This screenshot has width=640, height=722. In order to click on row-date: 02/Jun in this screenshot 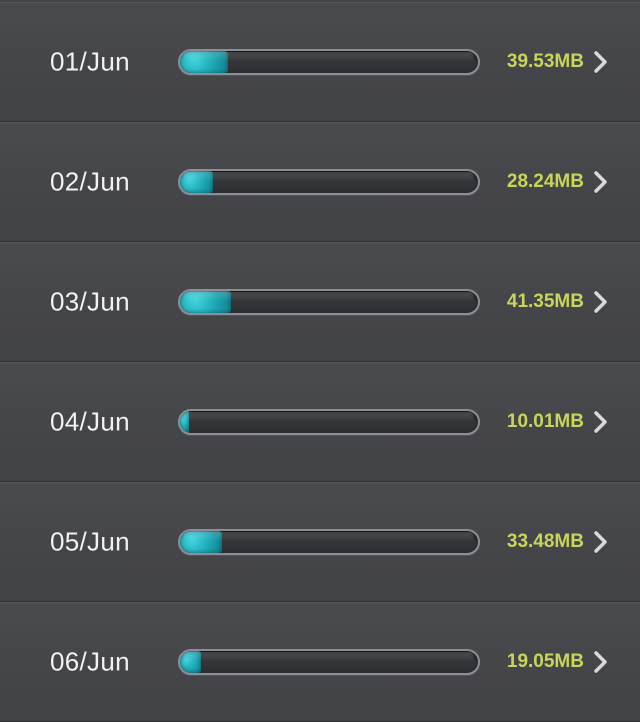, I will do `click(90, 181)`.